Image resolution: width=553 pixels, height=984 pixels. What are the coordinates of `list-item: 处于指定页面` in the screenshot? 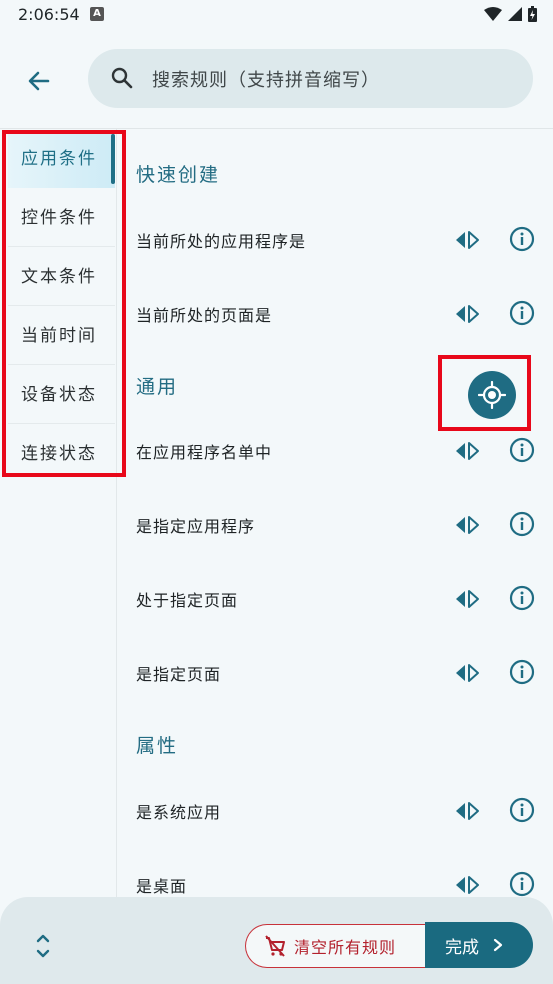 It's located at (335, 599).